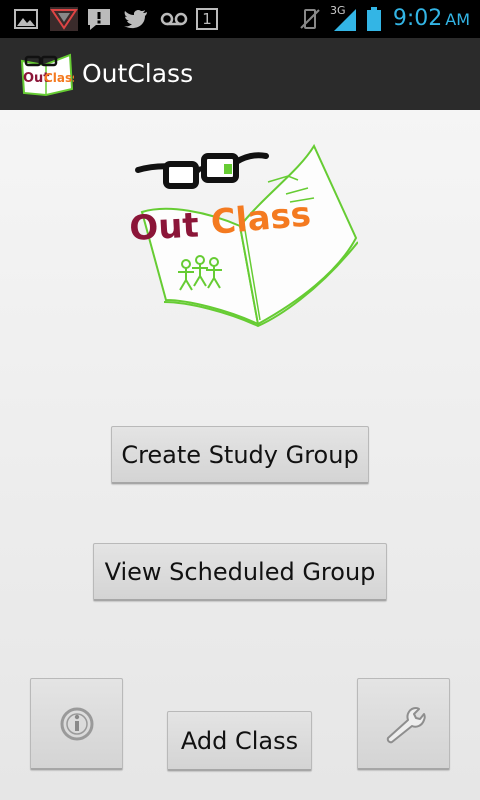 The image size is (480, 800). Describe the element at coordinates (374, 19) in the screenshot. I see `battery-icon` at that location.